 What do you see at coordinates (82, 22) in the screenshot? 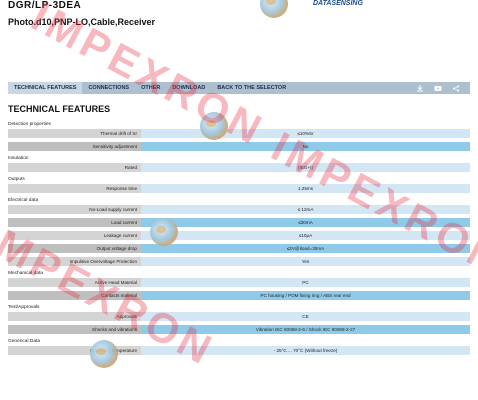
I see `product-description: Photo.d10,PNP-LO,Cable,Receiver` at bounding box center [82, 22].